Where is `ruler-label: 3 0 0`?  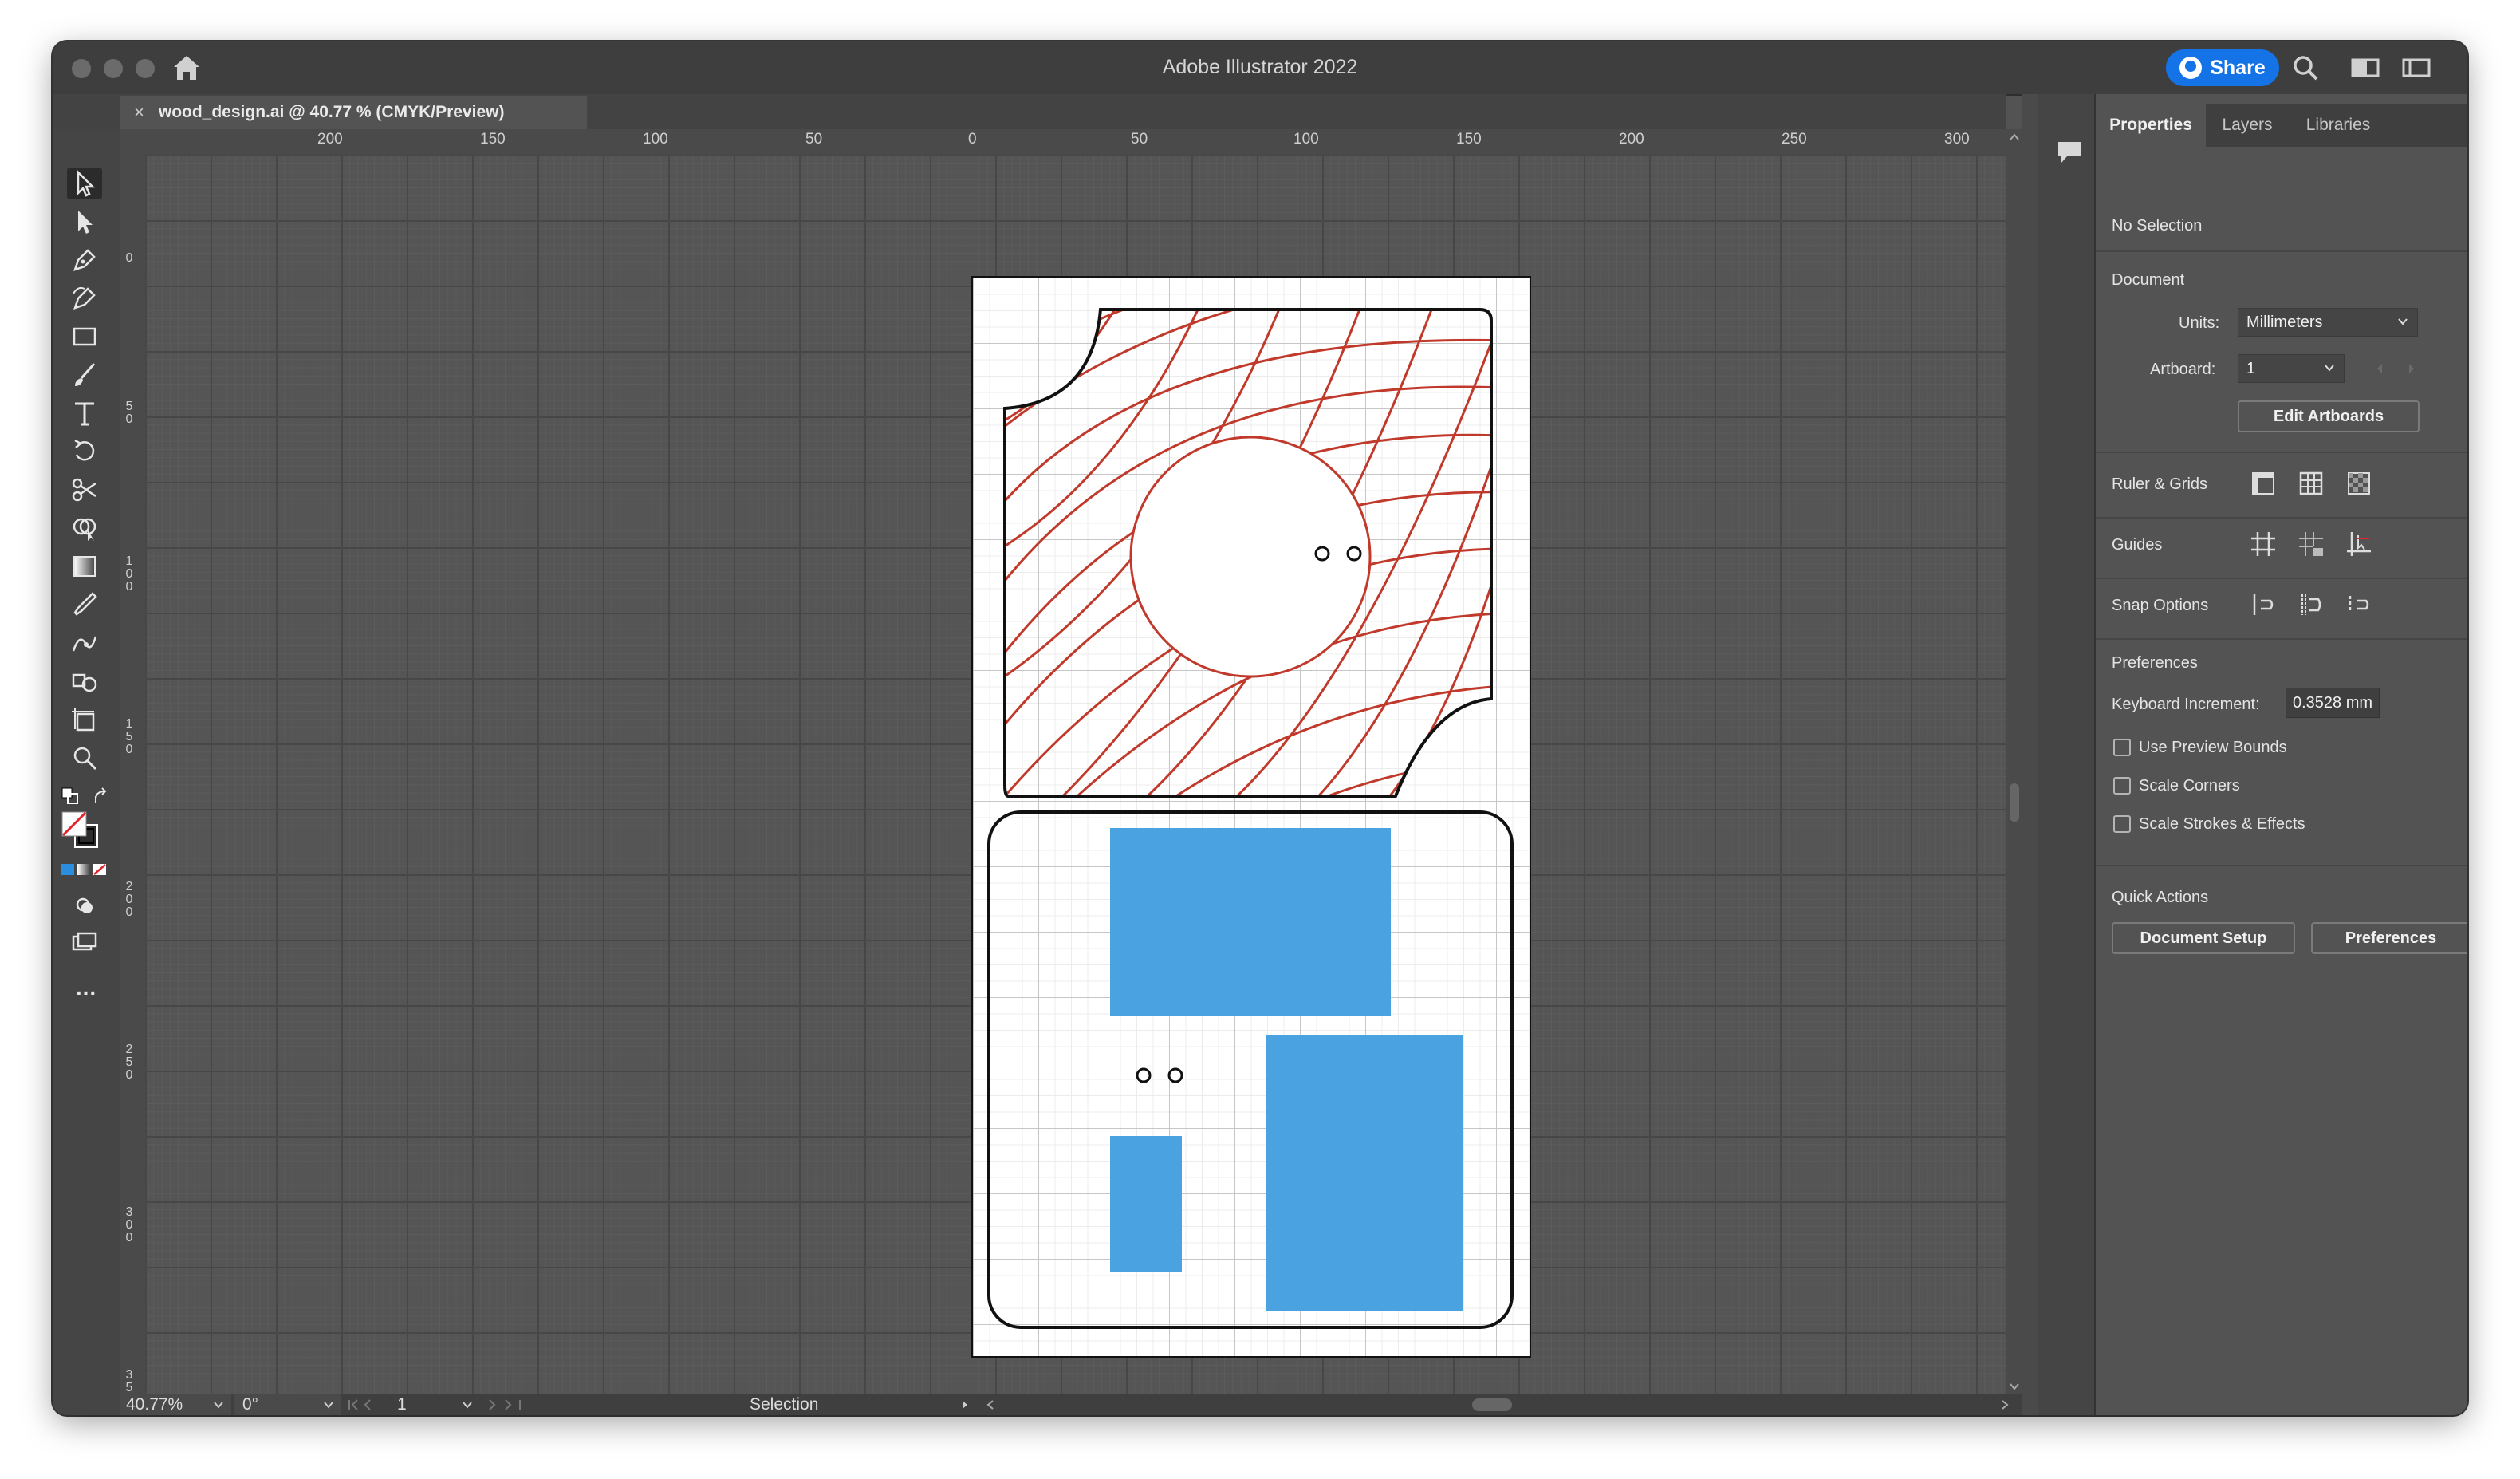 ruler-label: 3 0 0 is located at coordinates (129, 1224).